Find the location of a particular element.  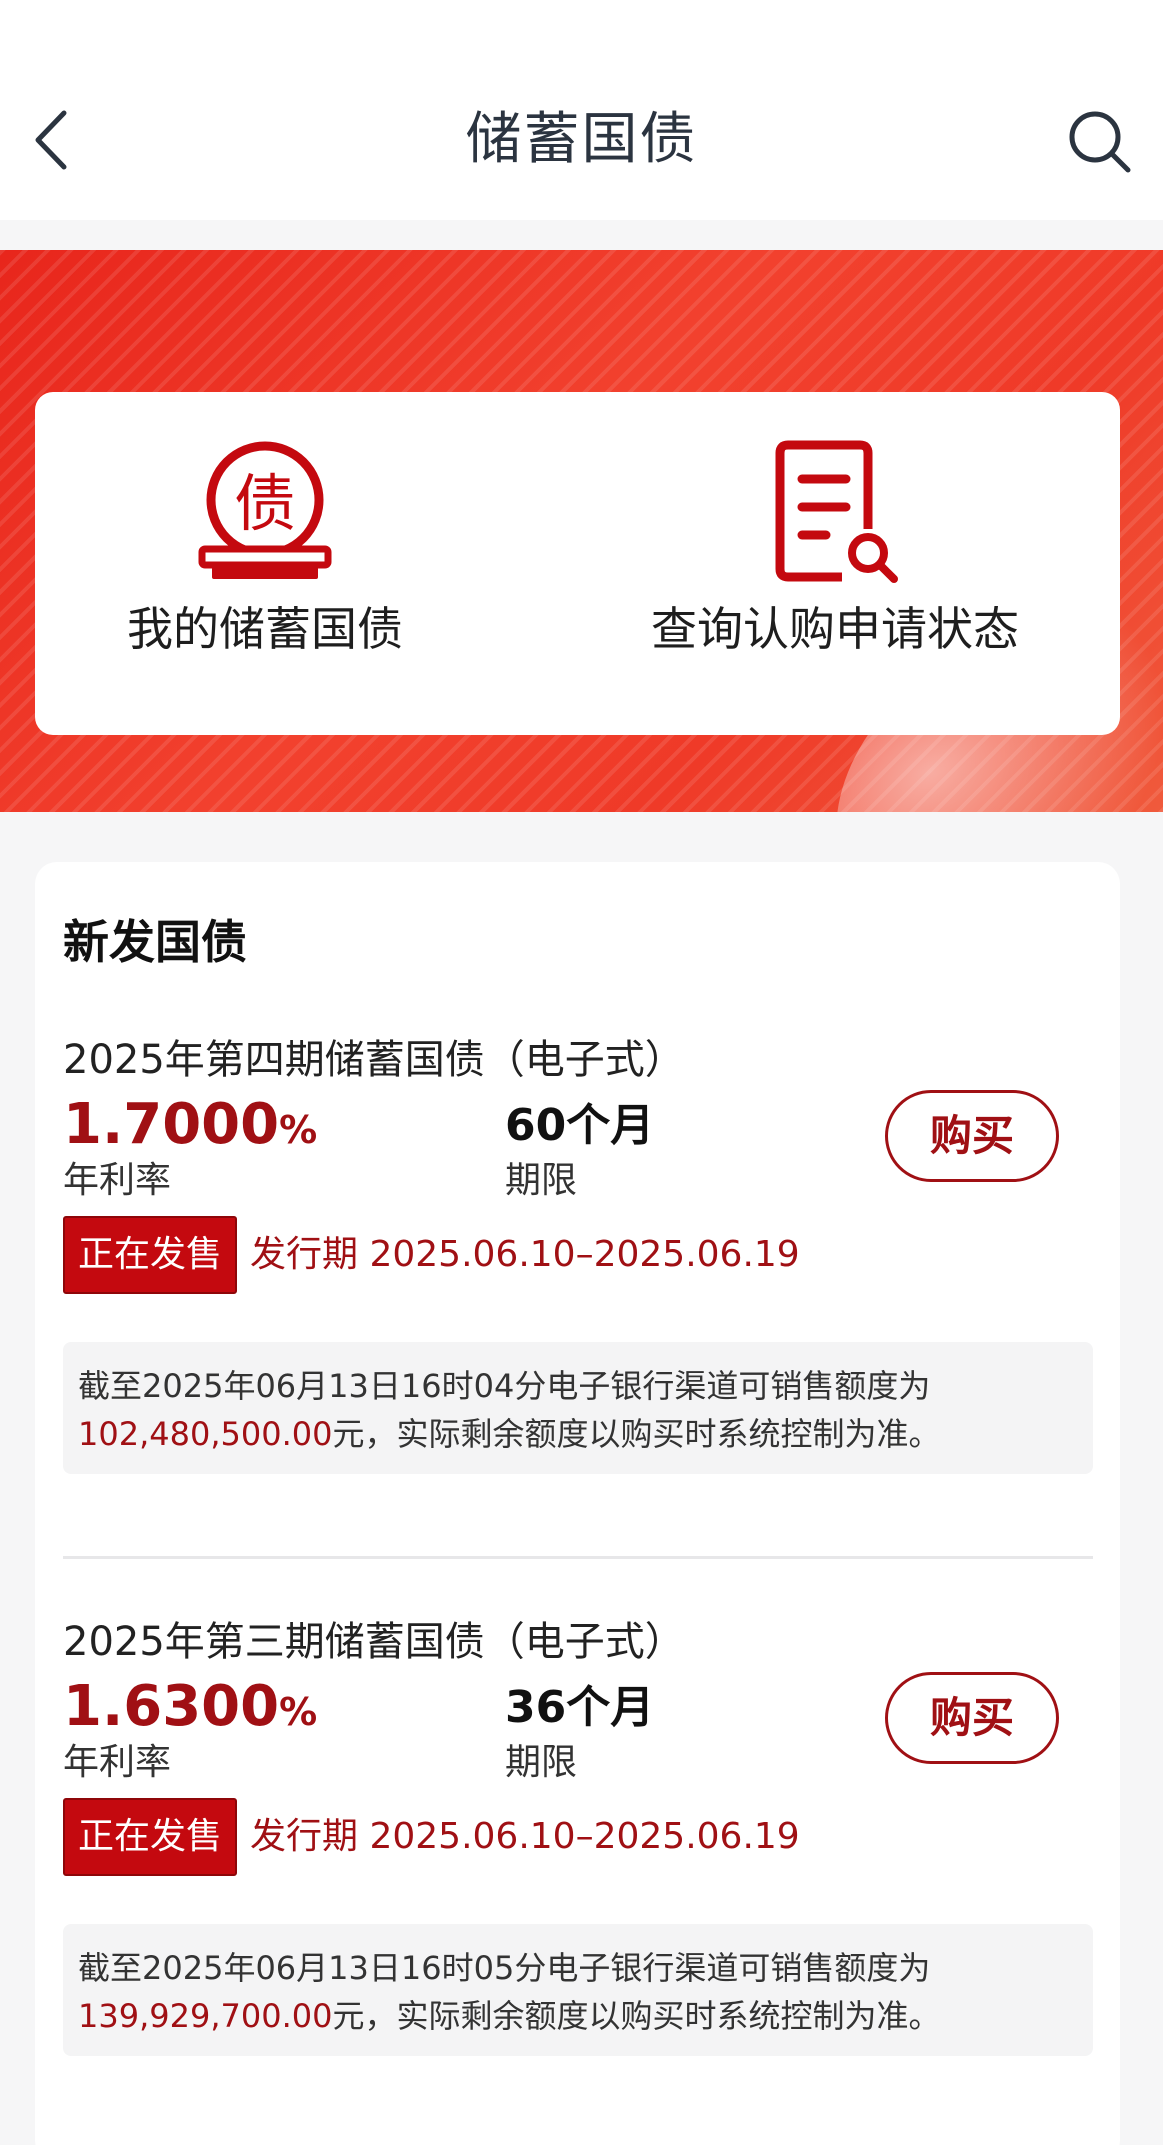

bond-name: 2025年第三期储蓄国债（电子式） is located at coordinates (374, 1642).